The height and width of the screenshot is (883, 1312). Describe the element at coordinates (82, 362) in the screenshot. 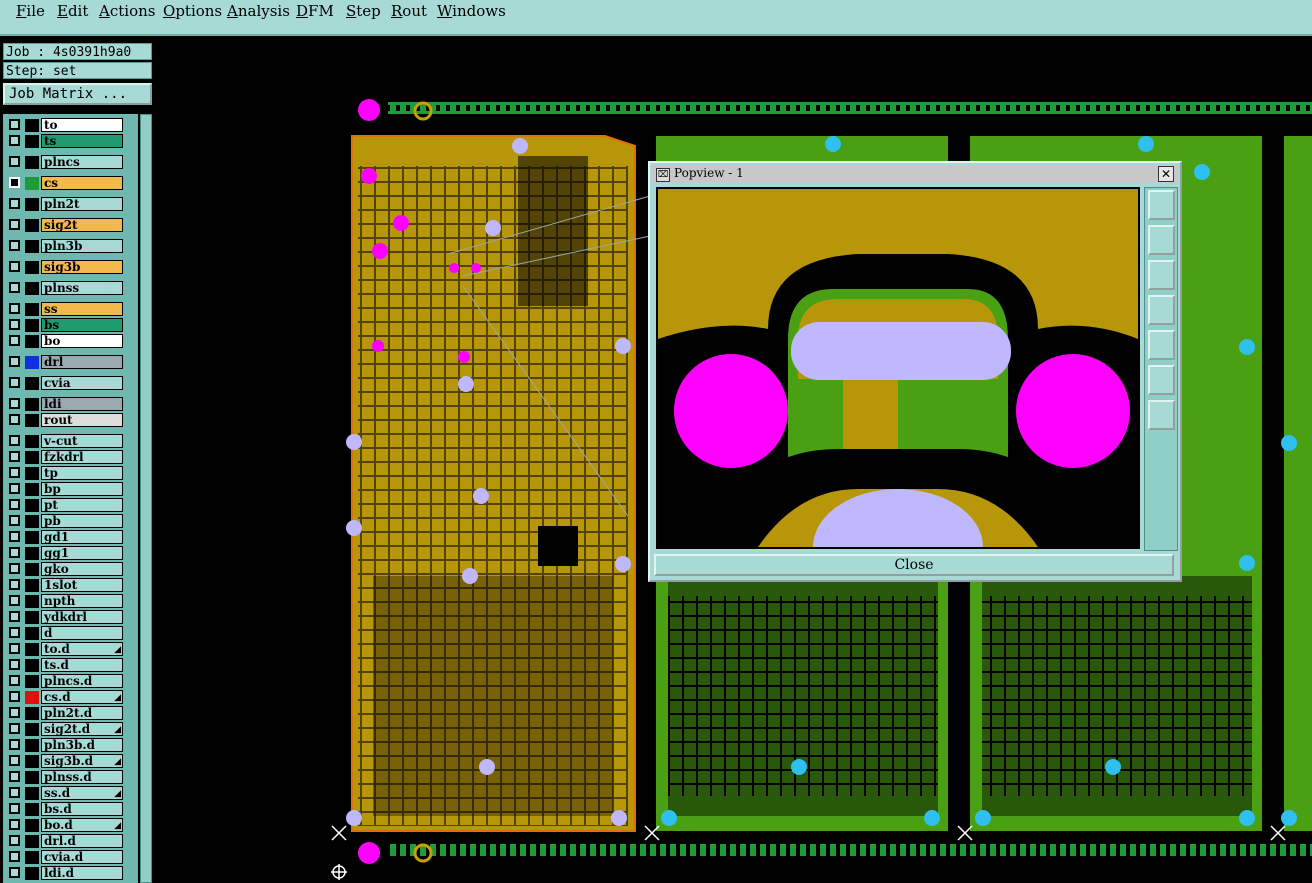

I see `layer-name: drl` at that location.